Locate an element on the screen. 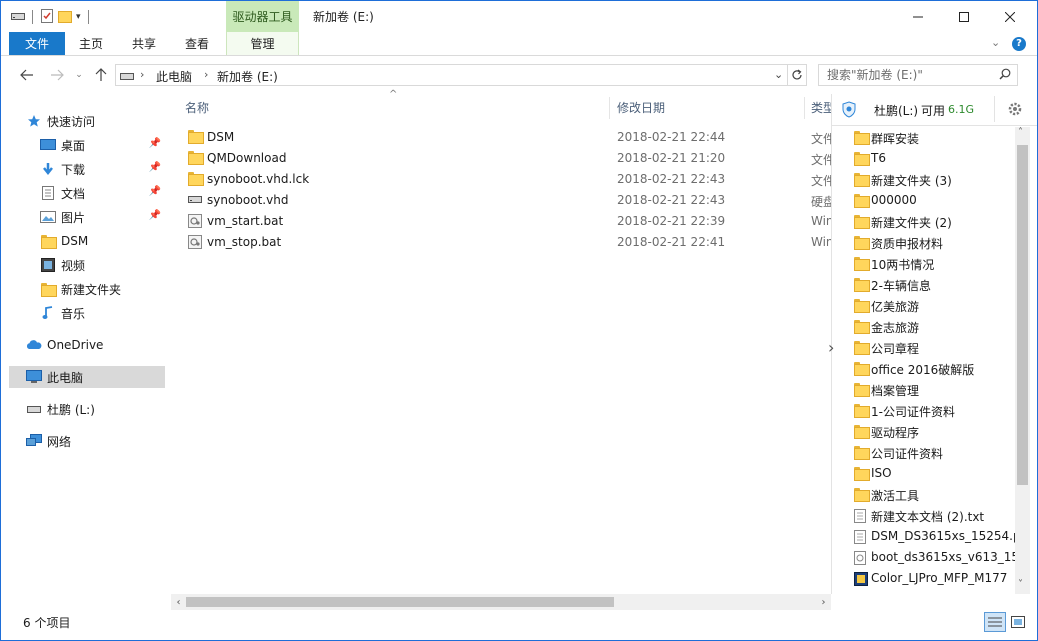 The height and width of the screenshot is (641, 1038). gear-icon is located at coordinates (1015, 110).